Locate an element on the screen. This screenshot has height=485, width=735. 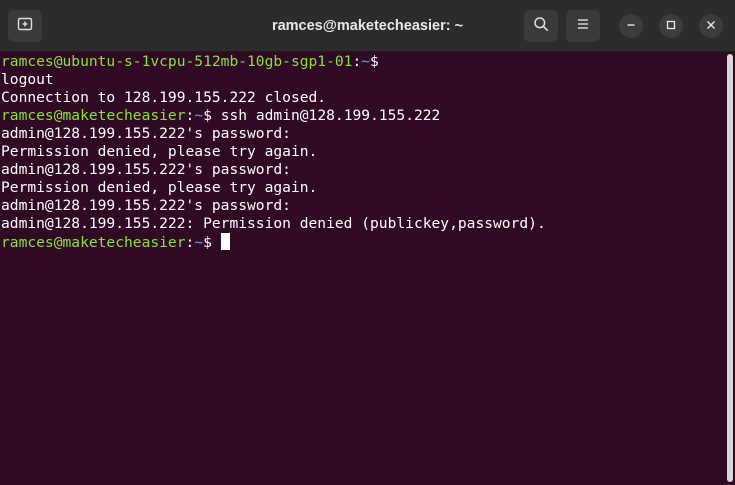
minimize-button is located at coordinates (631, 26).